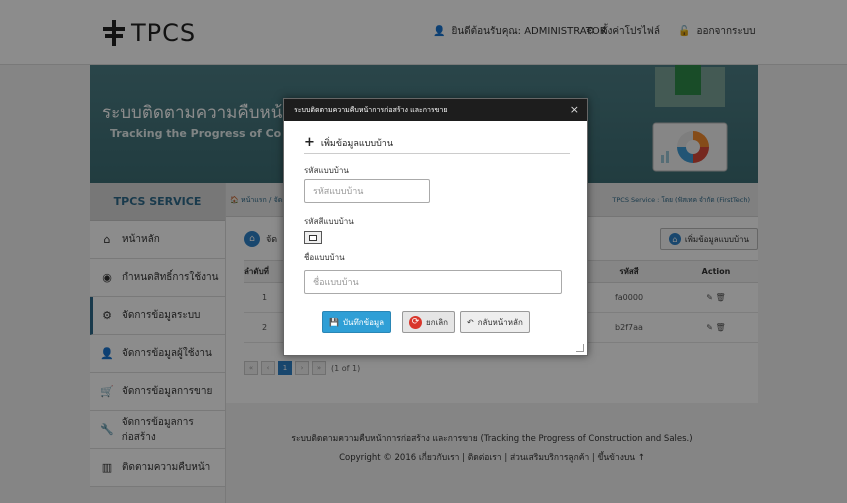 This screenshot has height=503, width=847. Describe the element at coordinates (580, 348) in the screenshot. I see `resize-handle-icon` at that location.